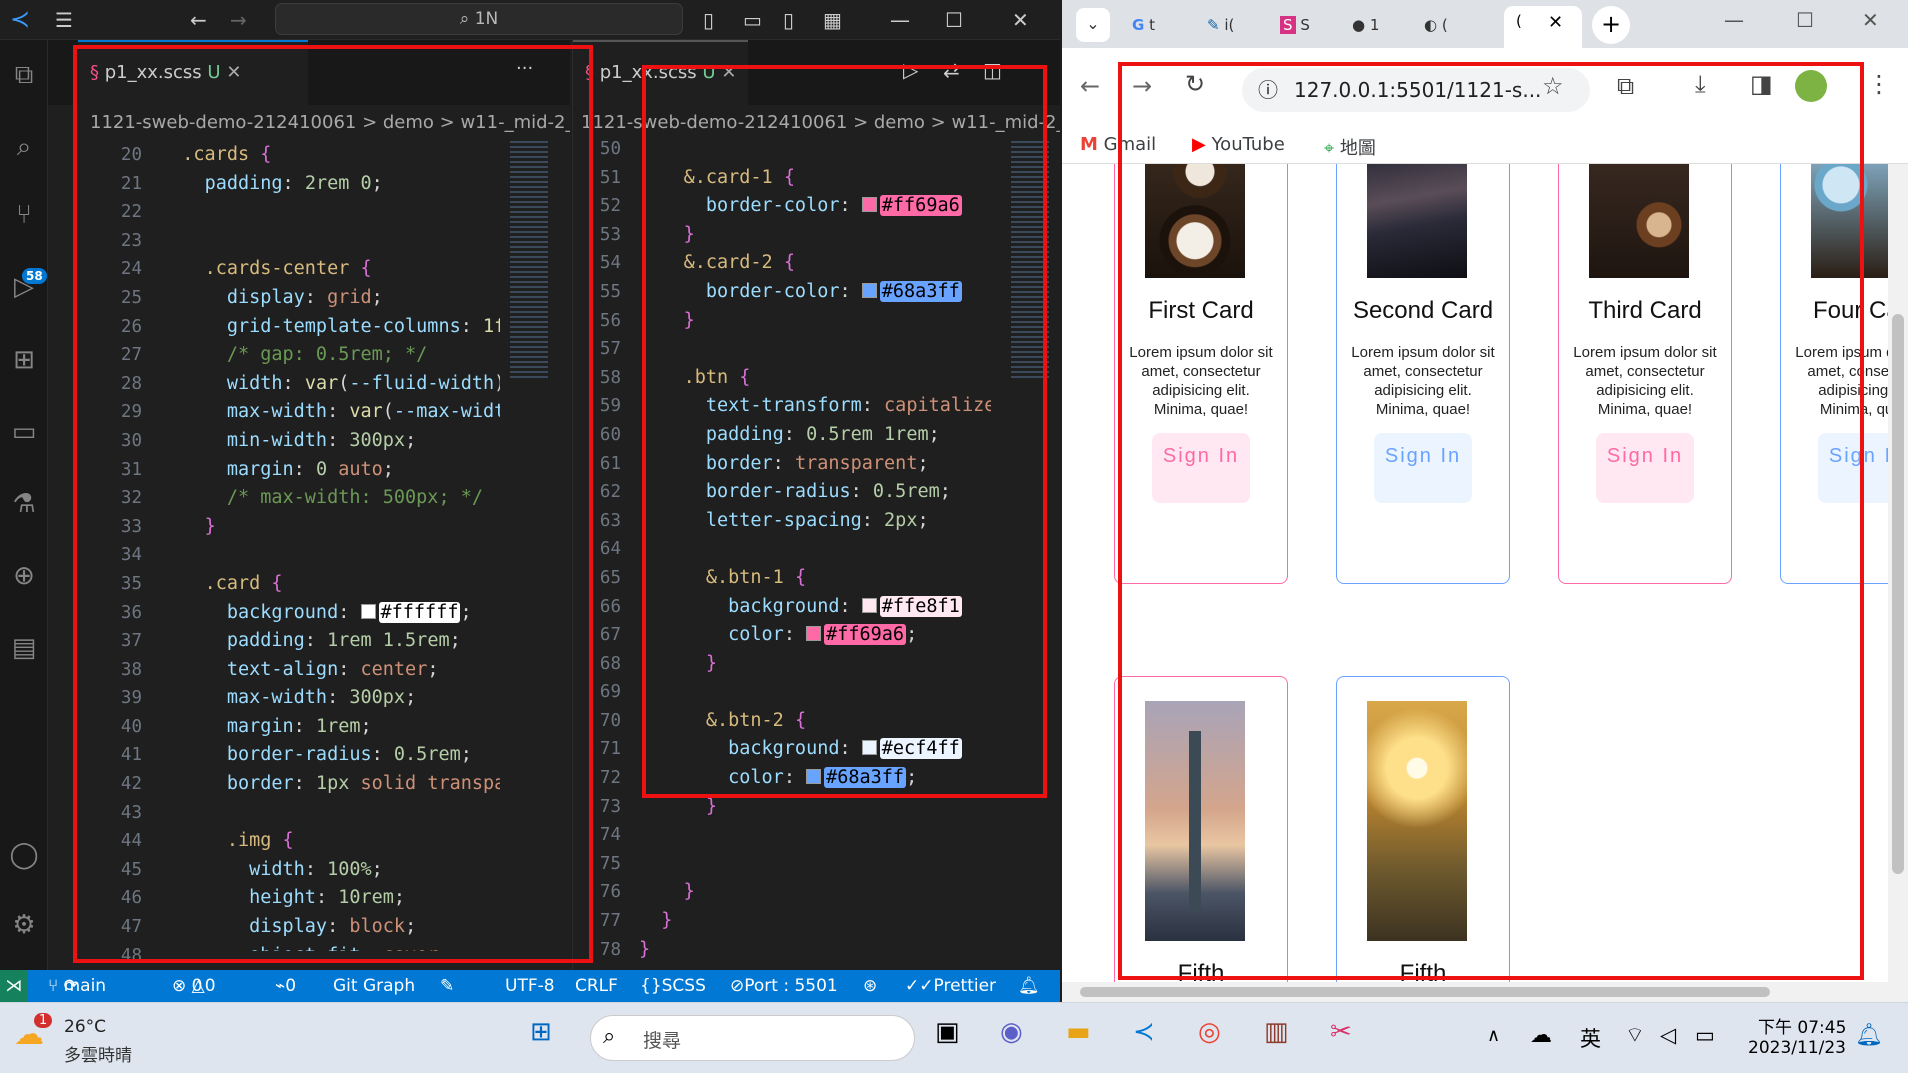 The image size is (1908, 1073). I want to click on remote-indicator-icon: ⋊, so click(14, 986).